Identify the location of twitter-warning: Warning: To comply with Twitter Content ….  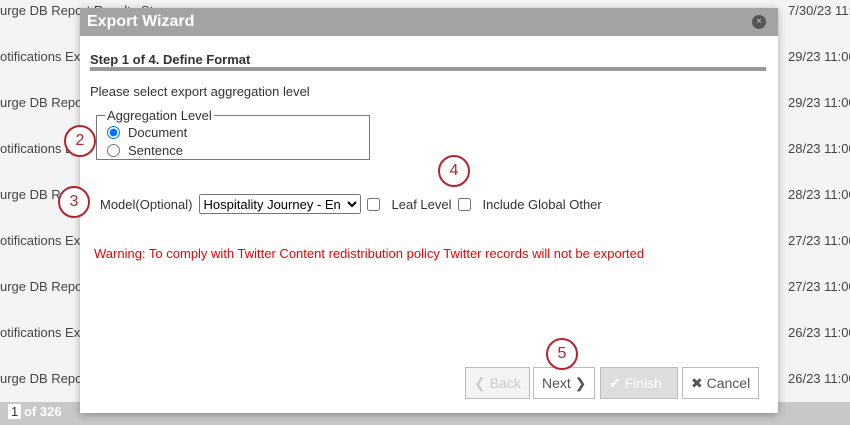
(369, 253).